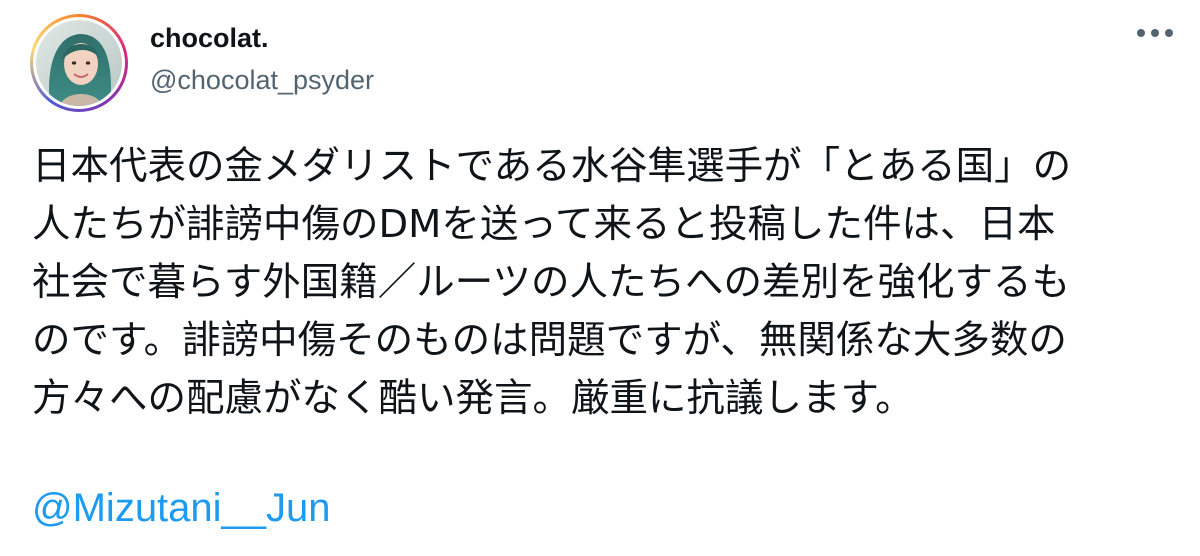 The width and height of the screenshot is (1200, 556). What do you see at coordinates (544, 224) in the screenshot?
I see `tweet-text-line: 人たちが誹謗中傷のDMを送って来ると投稿した件は、日本` at bounding box center [544, 224].